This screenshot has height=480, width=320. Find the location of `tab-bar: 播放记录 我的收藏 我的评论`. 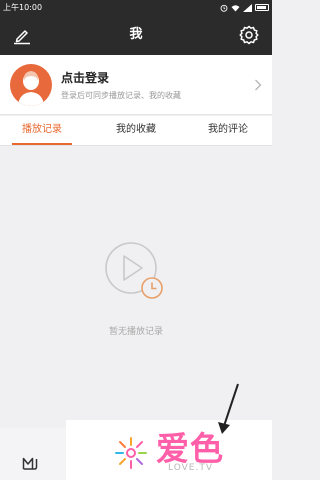

tab-bar: 播放记录 我的收藏 我的评论 is located at coordinates (136, 131).